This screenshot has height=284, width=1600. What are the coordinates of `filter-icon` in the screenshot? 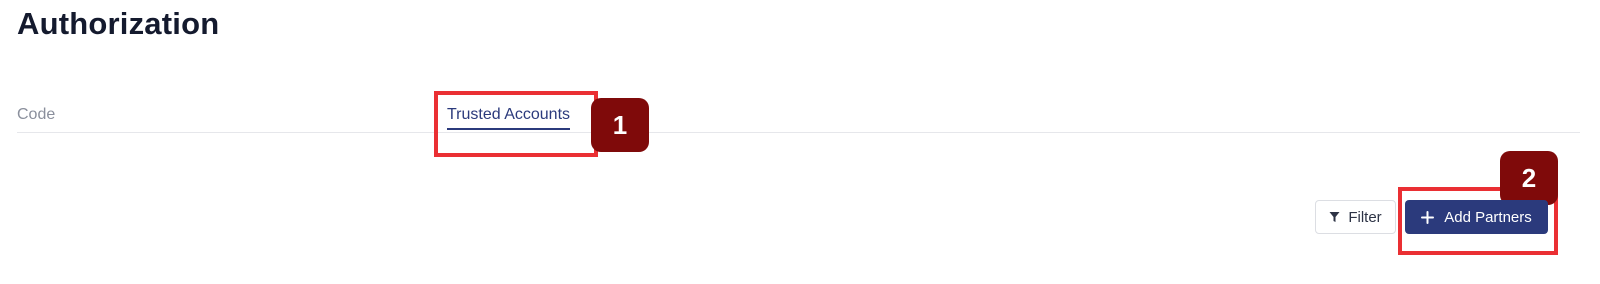 It's located at (1334, 217).